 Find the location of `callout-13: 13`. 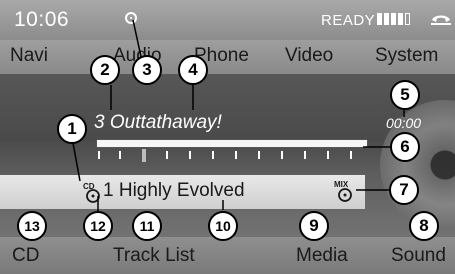

callout-13: 13 is located at coordinates (32, 226).